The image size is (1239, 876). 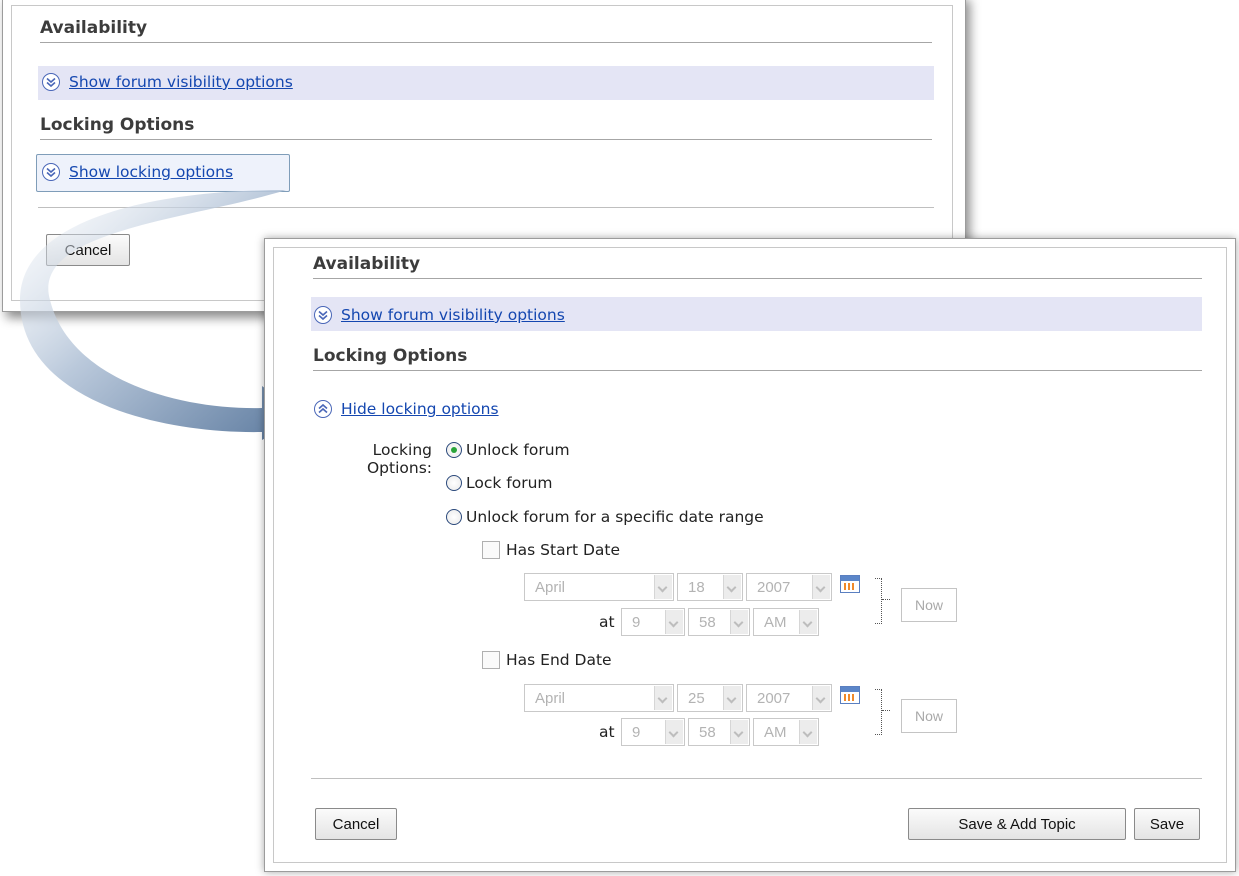 I want to click on end-day-select: 25, so click(x=710, y=698).